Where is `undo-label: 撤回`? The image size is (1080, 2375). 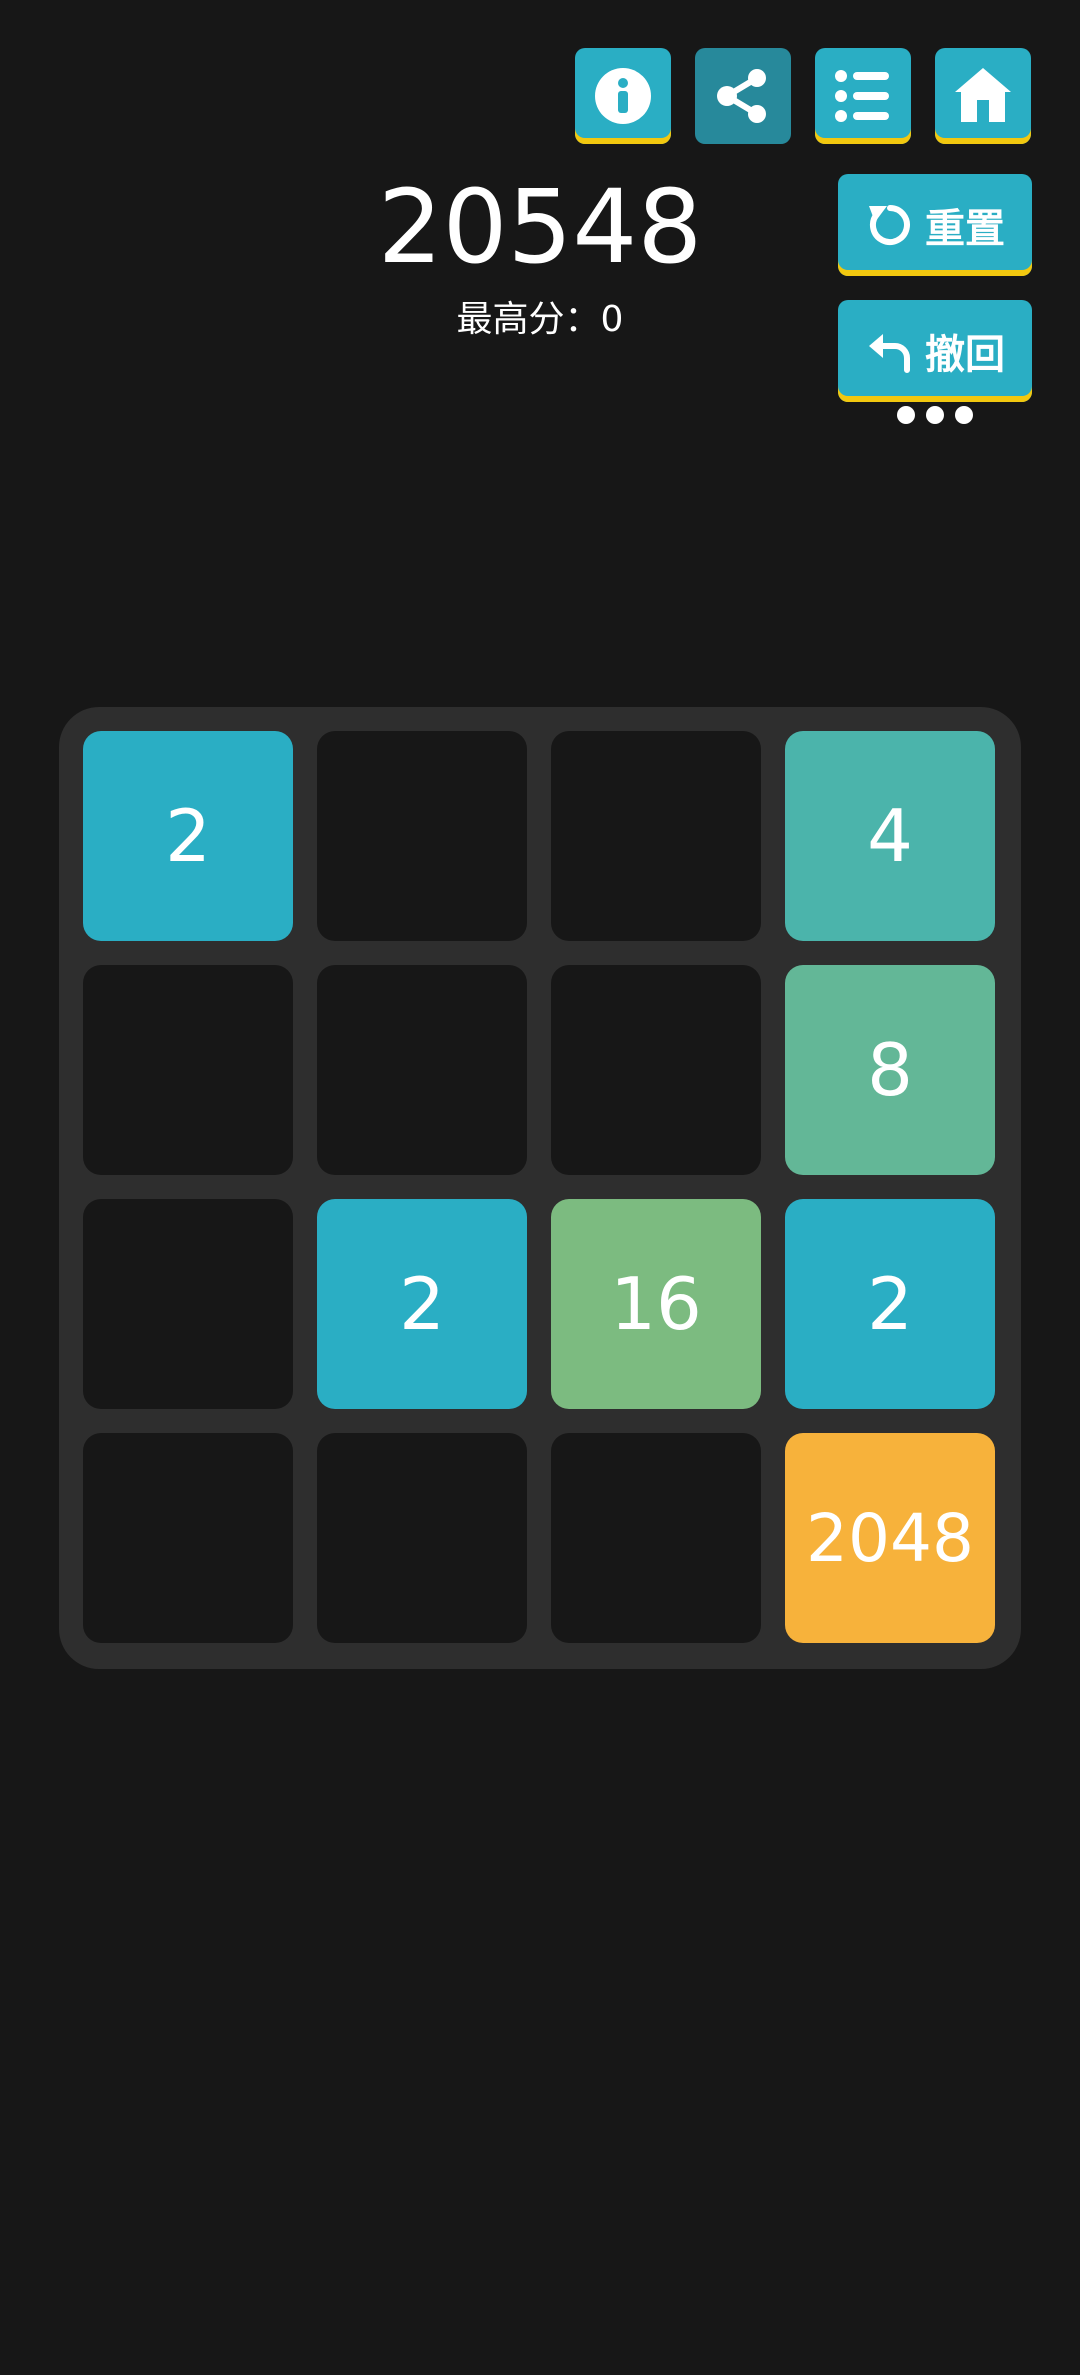 undo-label: 撤回 is located at coordinates (965, 355).